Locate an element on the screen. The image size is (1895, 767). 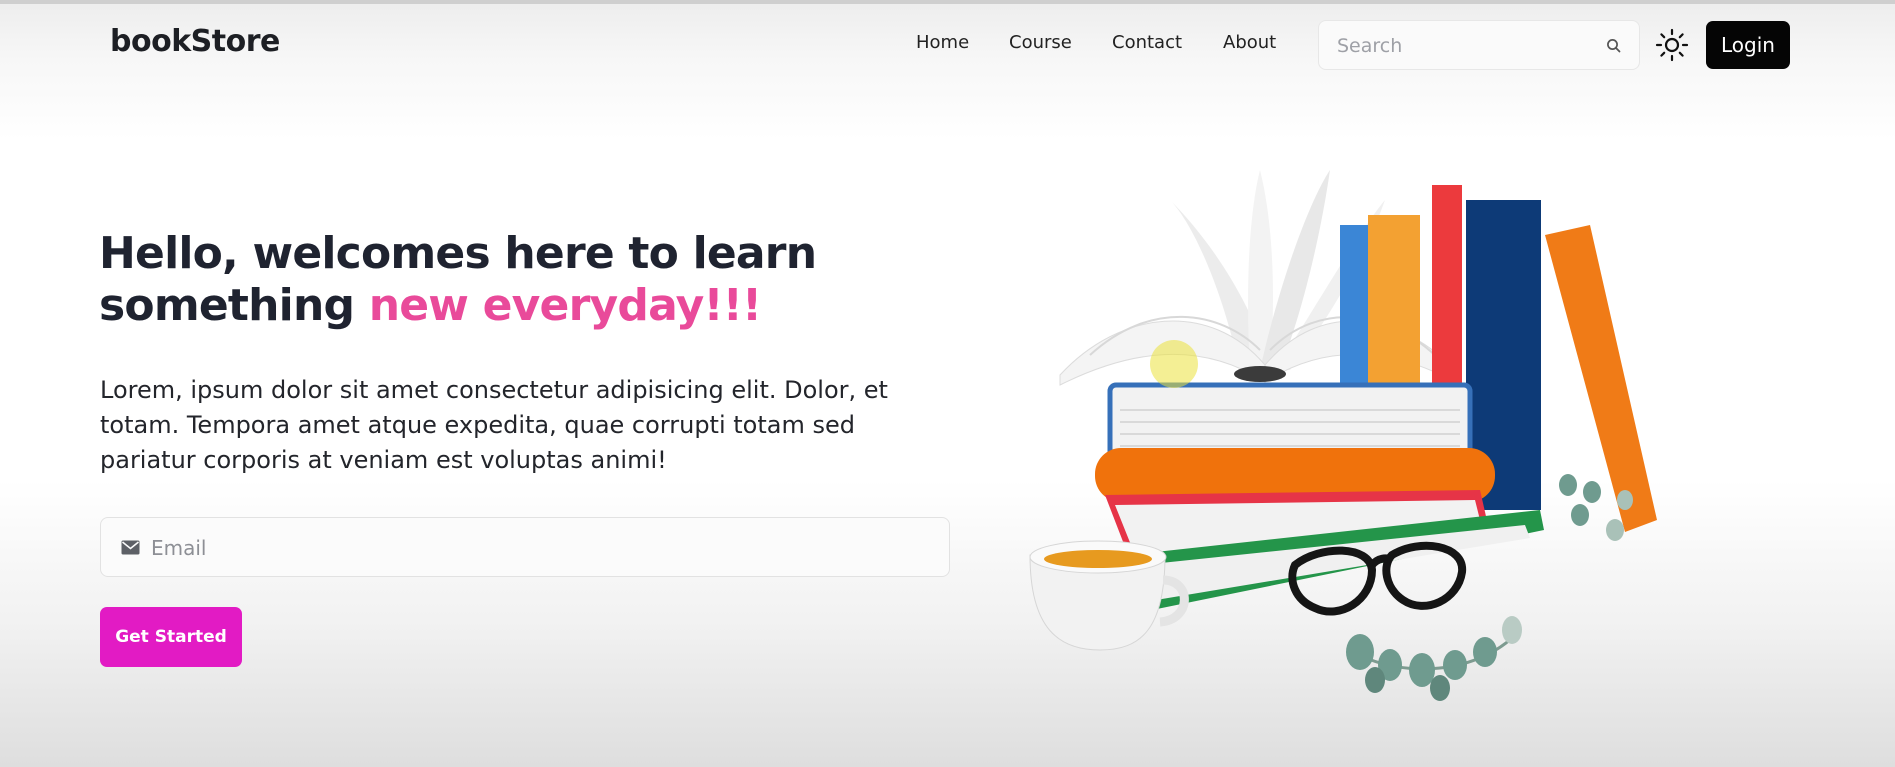
cursor-highlight is located at coordinates (1174, 364).